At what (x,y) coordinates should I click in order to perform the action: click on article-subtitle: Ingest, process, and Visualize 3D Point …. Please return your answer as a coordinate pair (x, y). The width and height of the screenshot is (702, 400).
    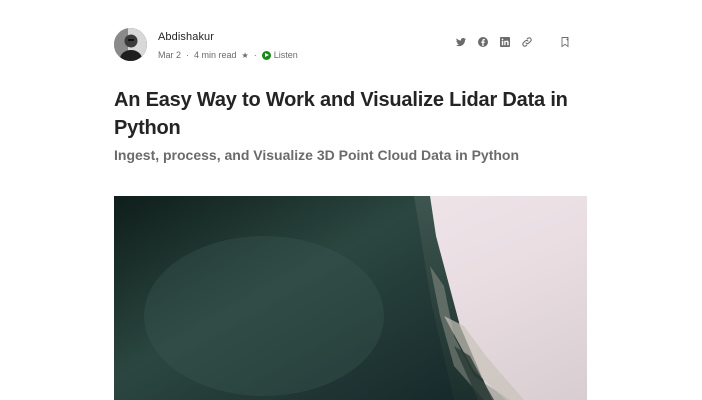
    Looking at the image, I should click on (317, 155).